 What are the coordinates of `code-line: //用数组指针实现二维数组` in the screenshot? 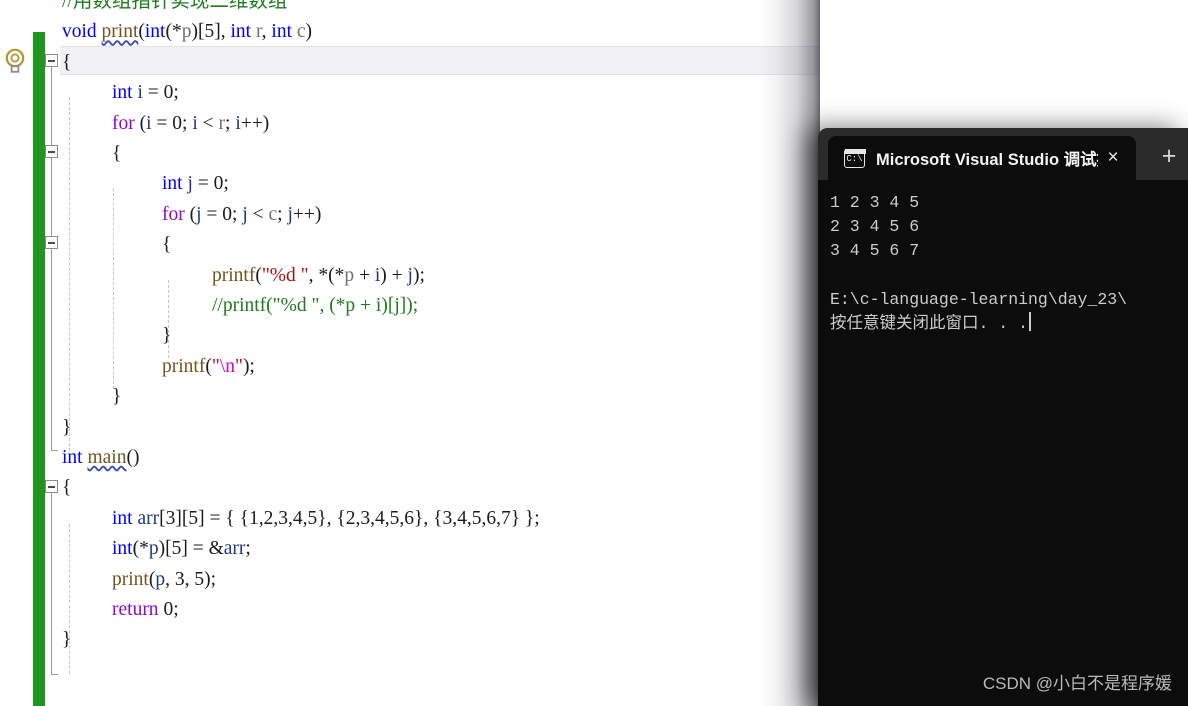 It's located at (174, 8).